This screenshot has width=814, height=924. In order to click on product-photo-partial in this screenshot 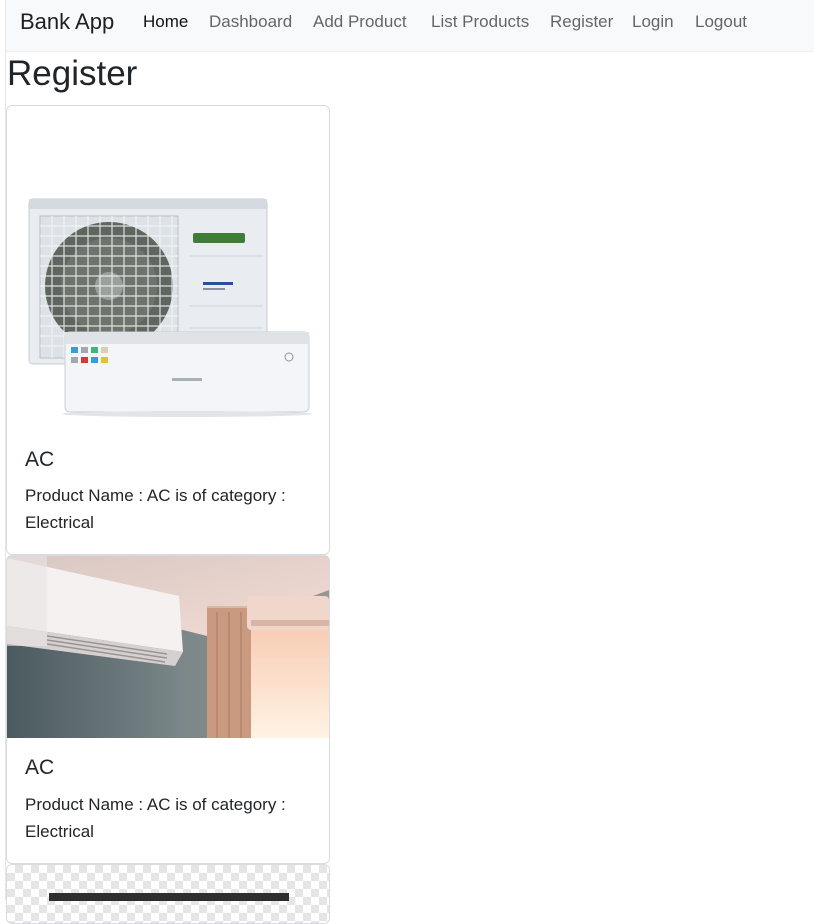, I will do `click(169, 897)`.